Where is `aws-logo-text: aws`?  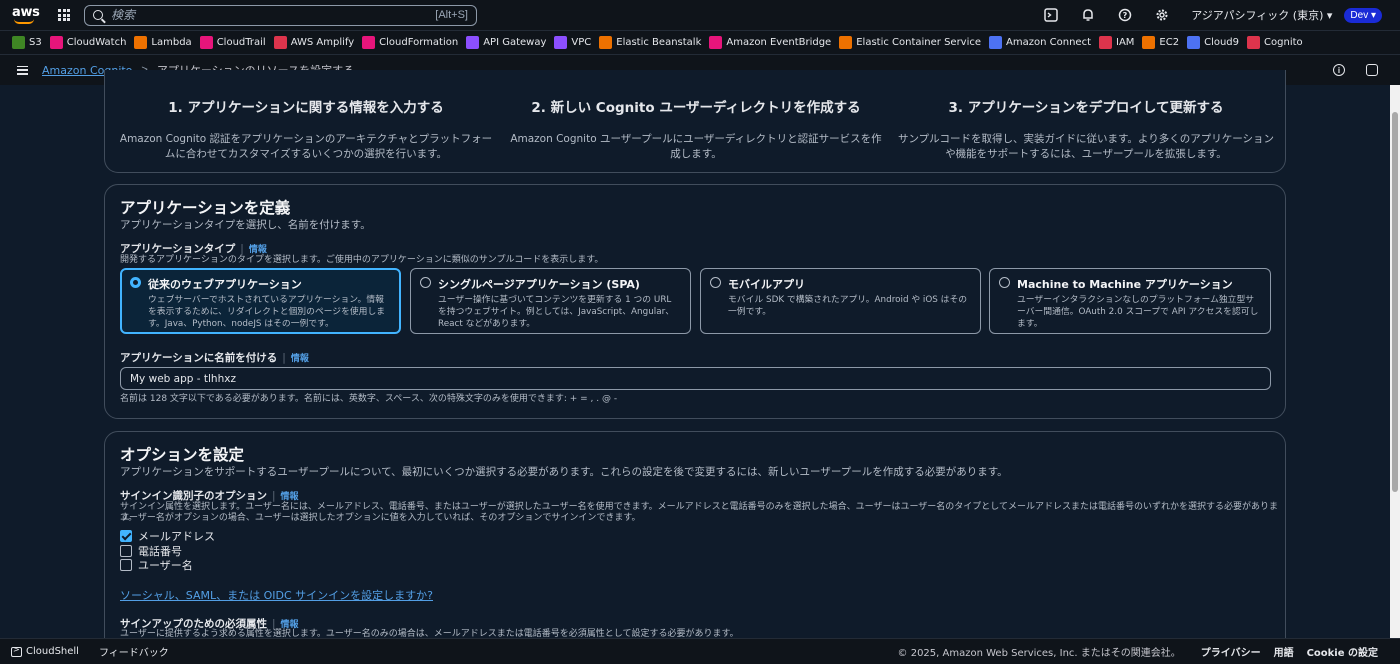
aws-logo-text: aws is located at coordinates (26, 12).